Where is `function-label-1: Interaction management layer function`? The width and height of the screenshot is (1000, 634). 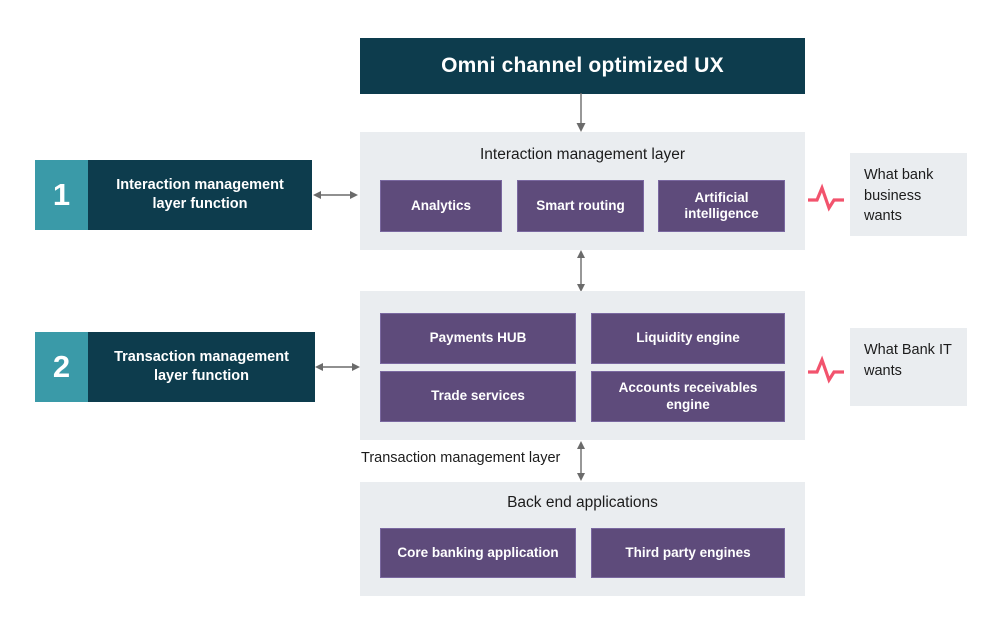 function-label-1: Interaction management layer function is located at coordinates (200, 195).